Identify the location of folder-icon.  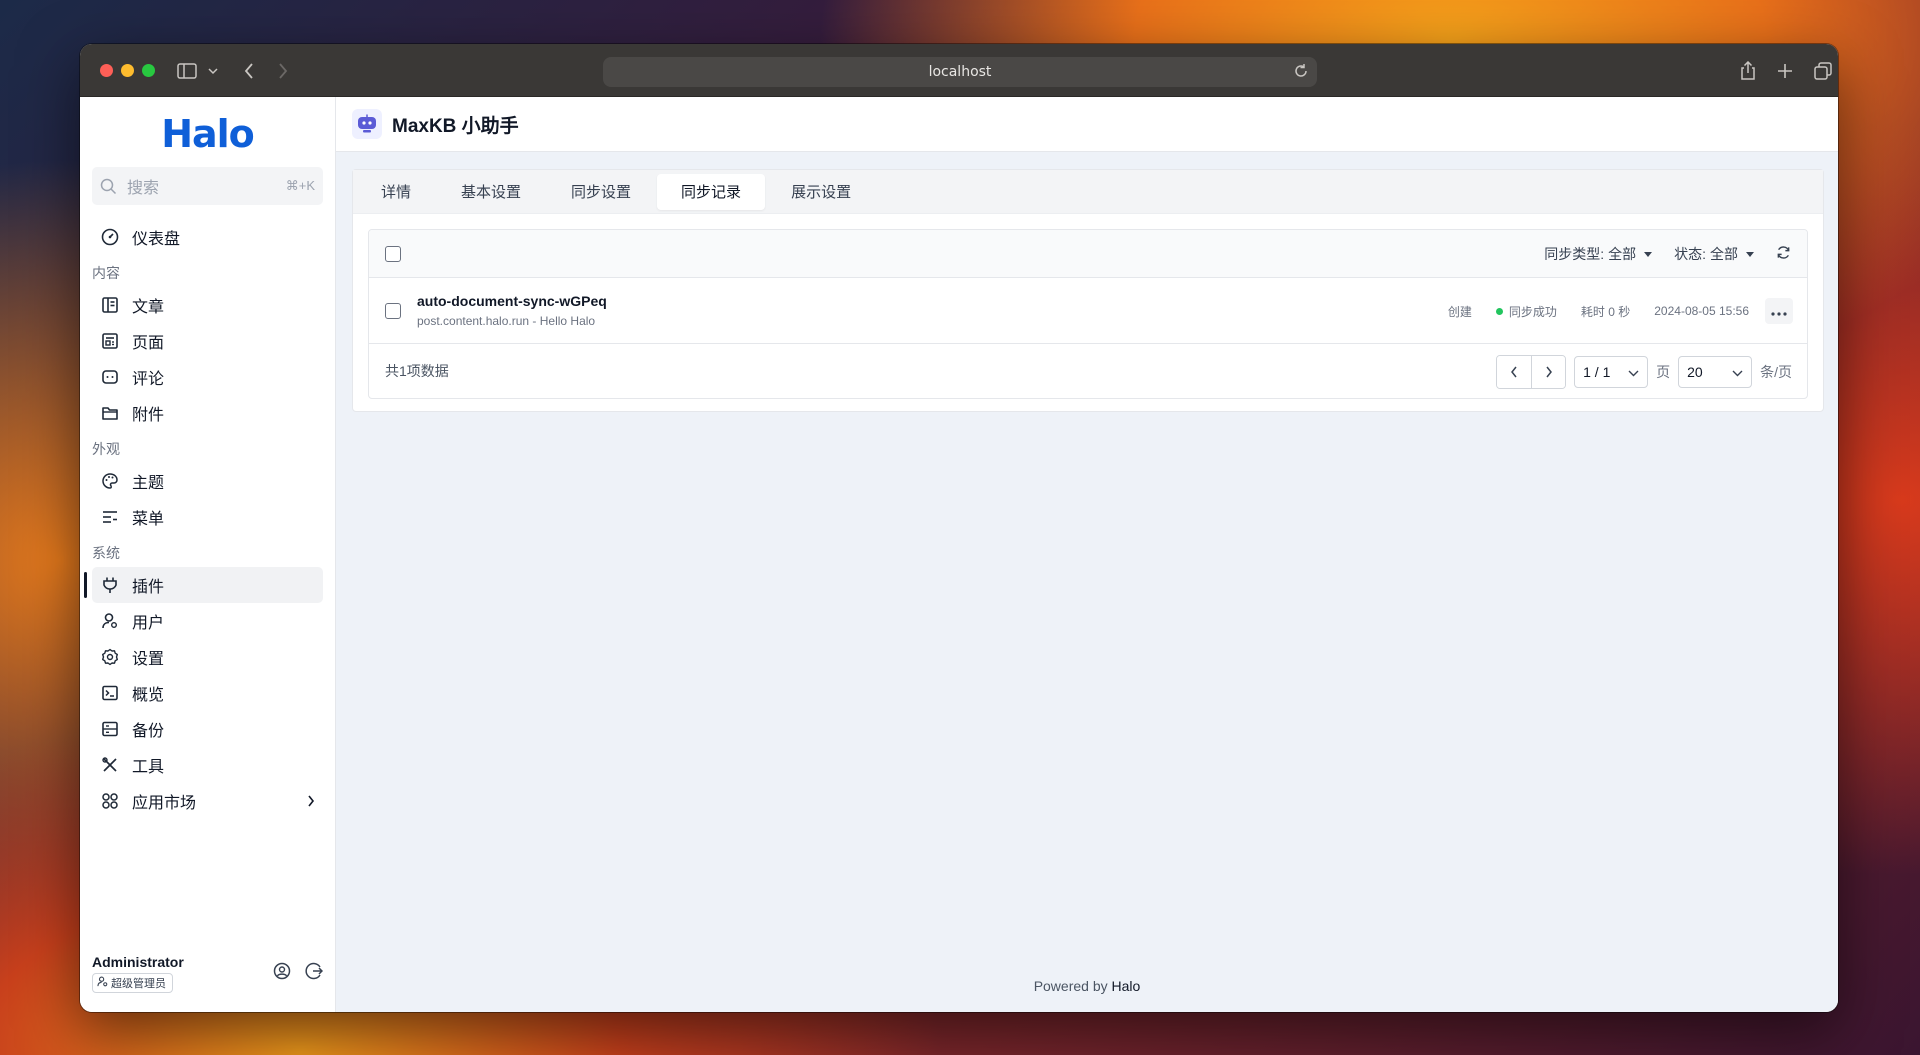
(110, 413).